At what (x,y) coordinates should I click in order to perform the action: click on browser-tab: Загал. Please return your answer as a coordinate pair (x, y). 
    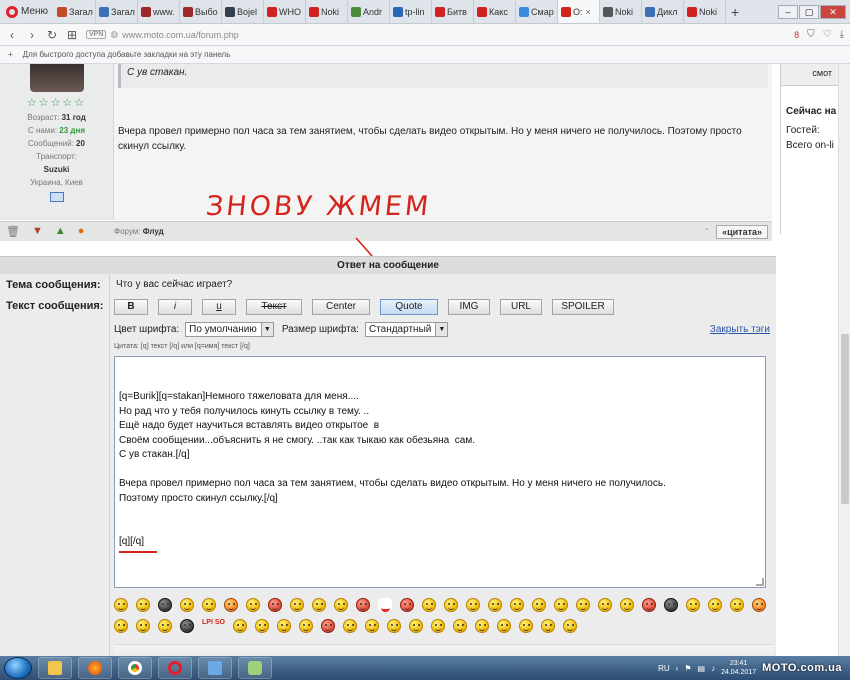
    Looking at the image, I should click on (117, 11).